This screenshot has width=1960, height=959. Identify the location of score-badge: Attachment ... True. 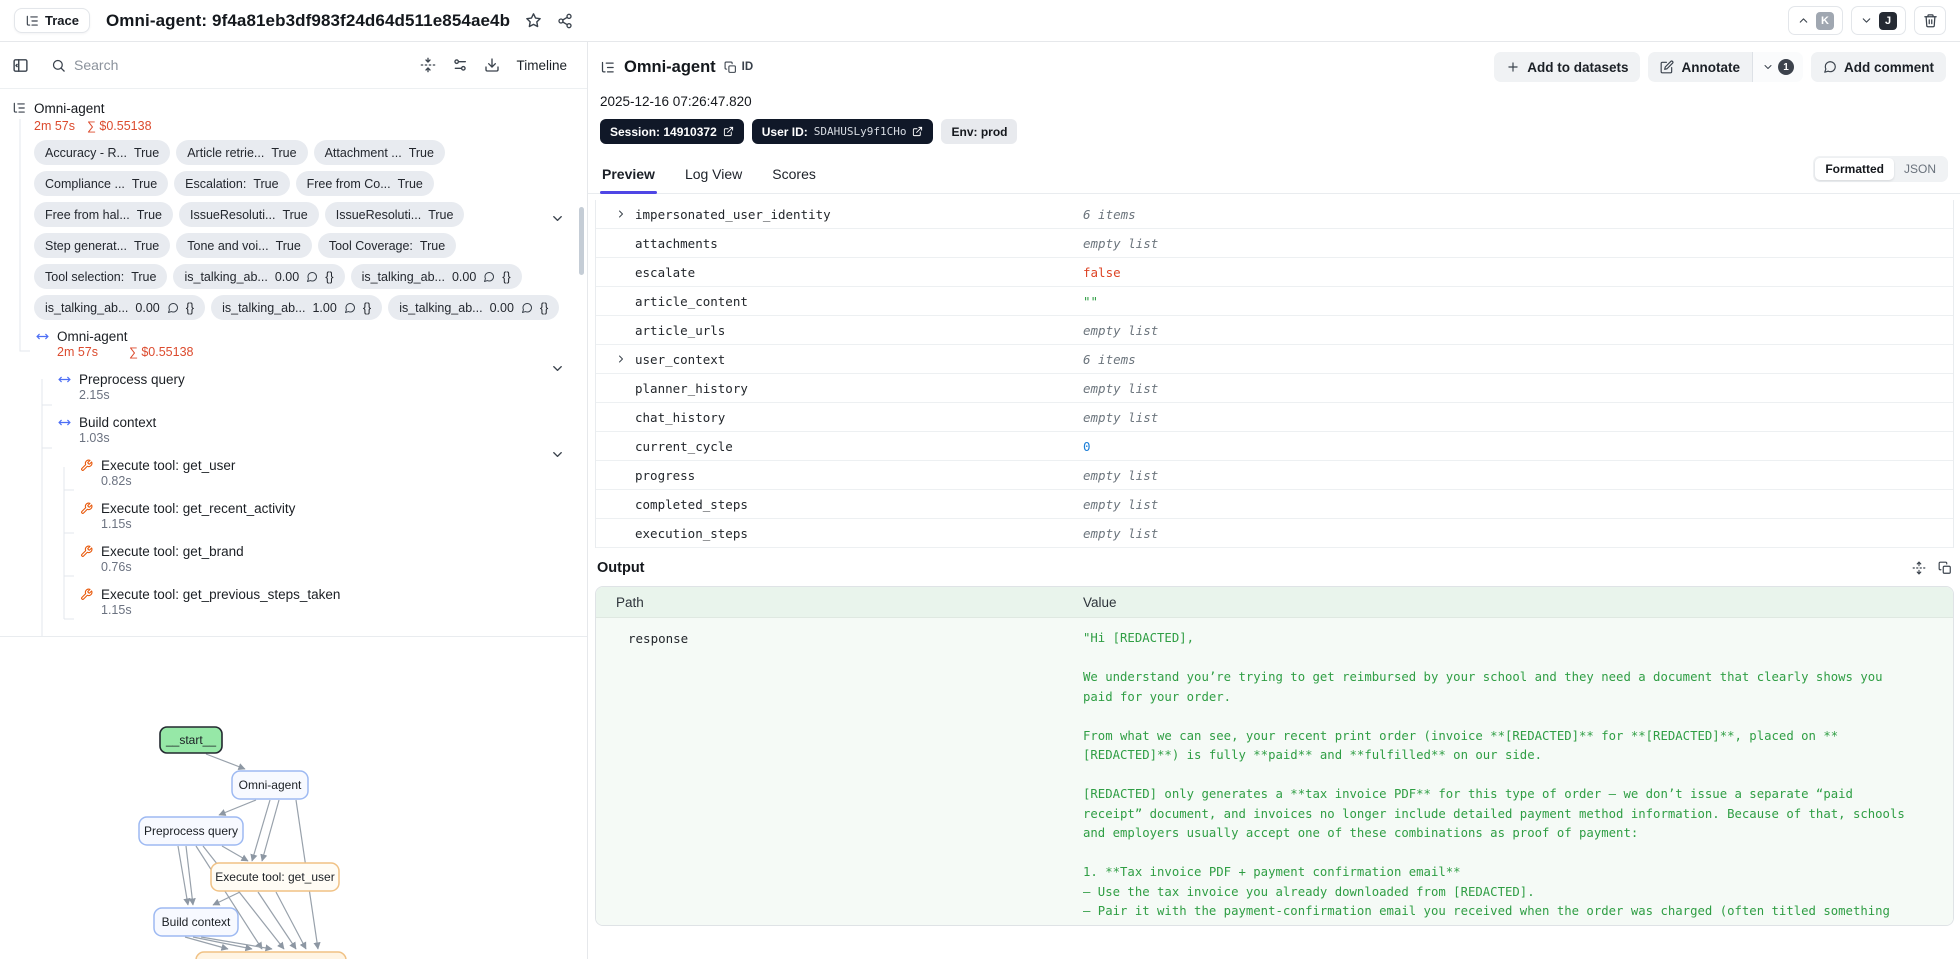
(379, 152).